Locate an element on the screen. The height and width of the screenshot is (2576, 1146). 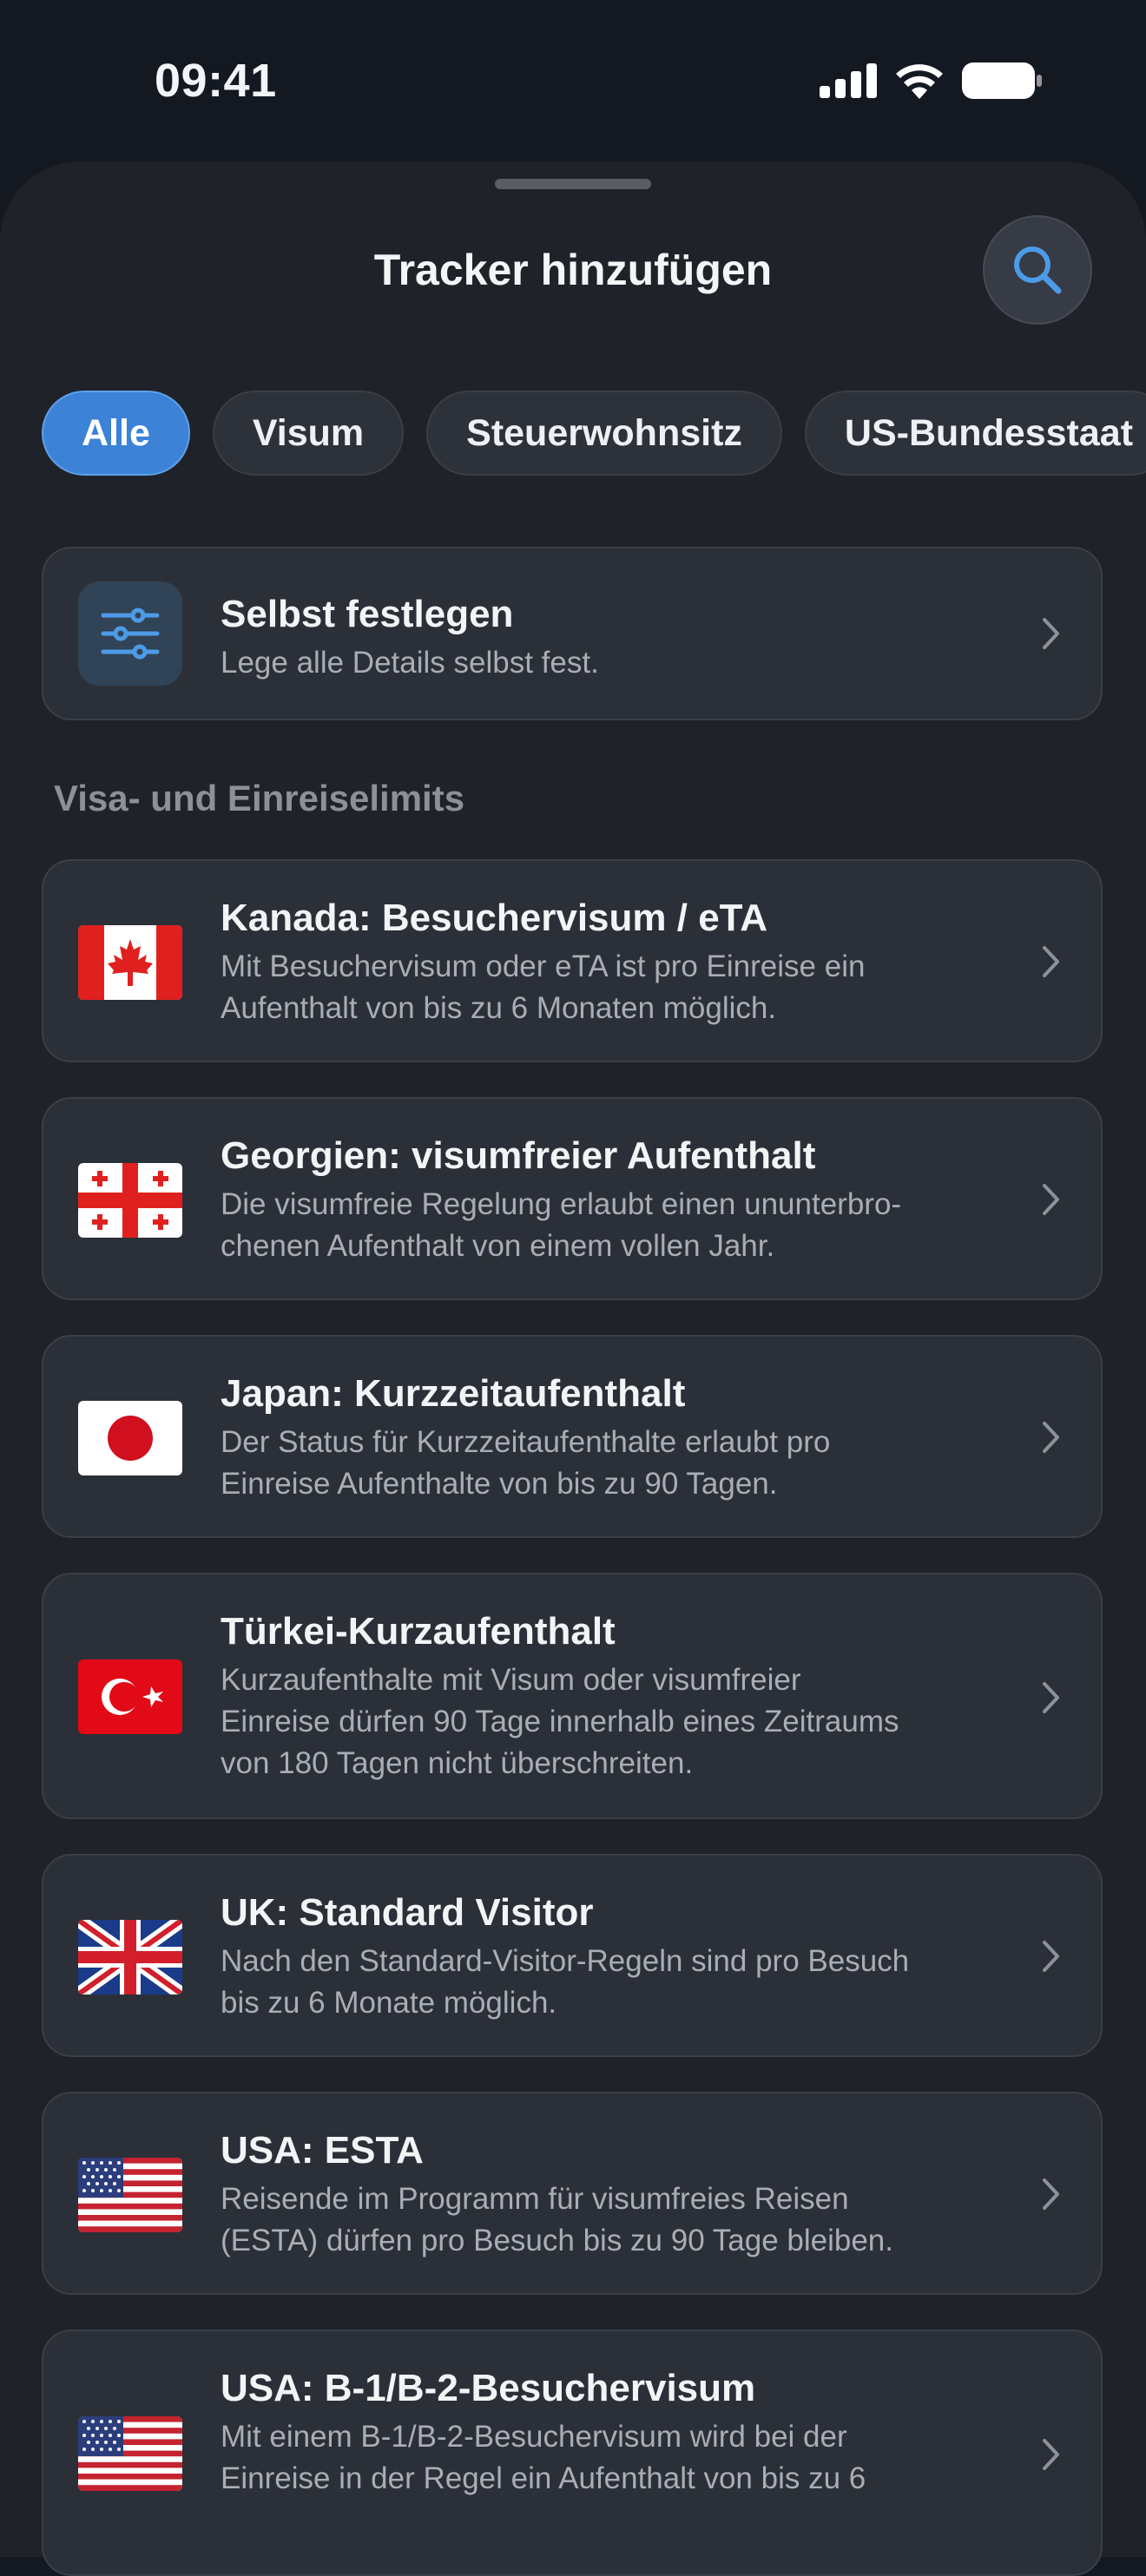
filter-chip-tax-residency: Steuerwohnsitz is located at coordinates (604, 433).